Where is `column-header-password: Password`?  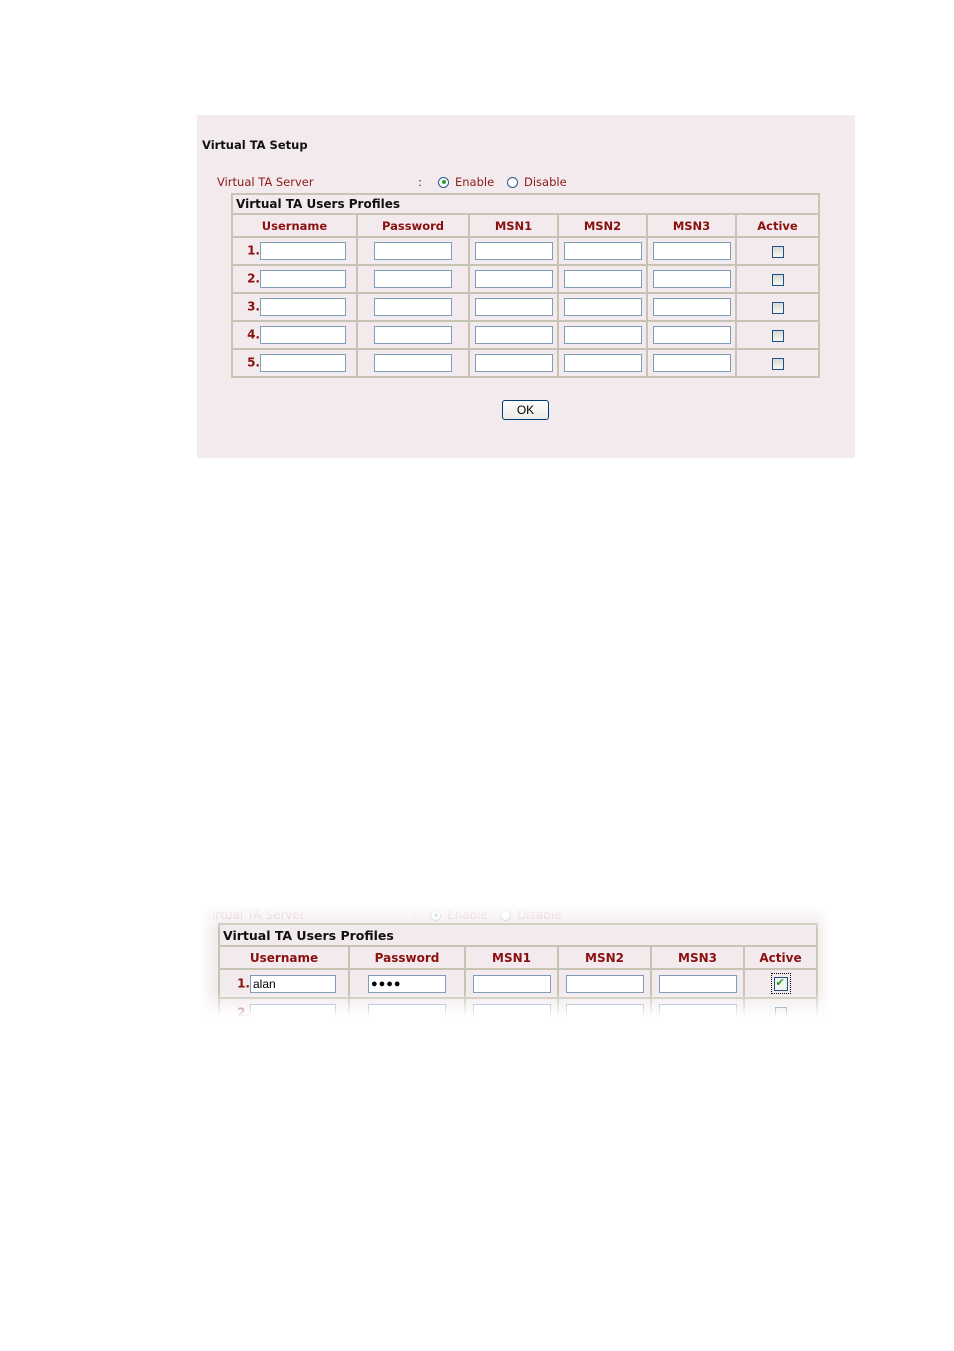
column-header-password: Password is located at coordinates (413, 225).